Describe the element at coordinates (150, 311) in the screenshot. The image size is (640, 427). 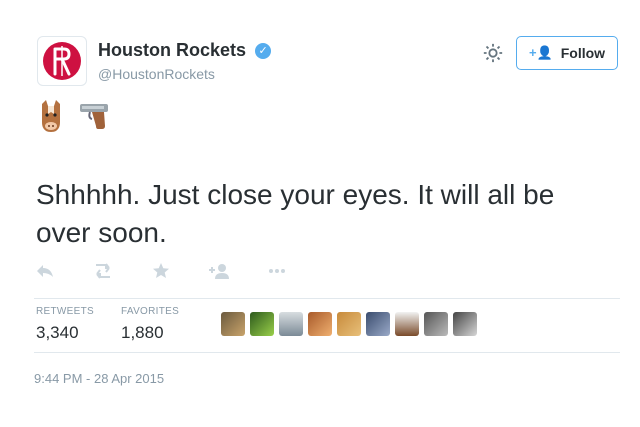
I see `favorites-label: FAVORITES` at that location.